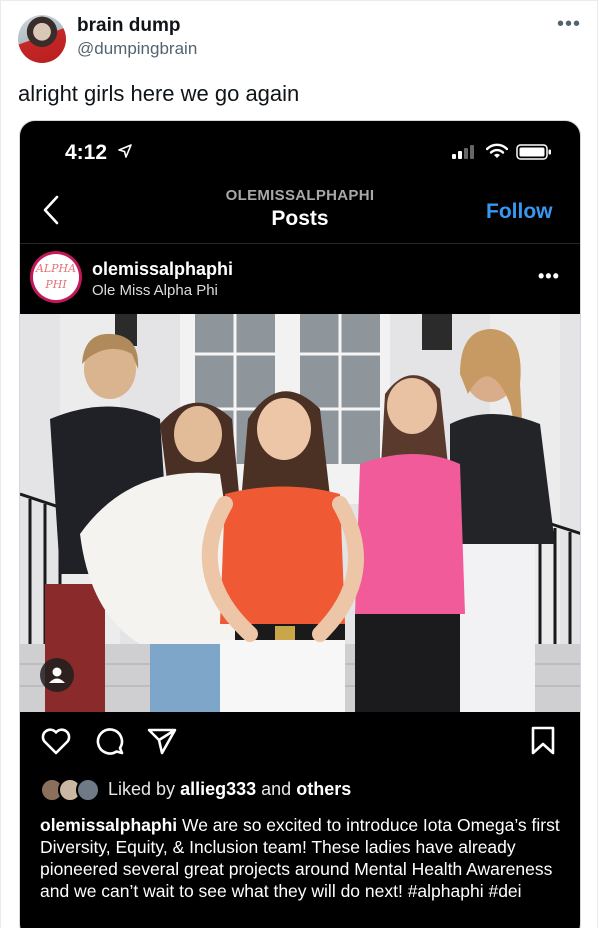  I want to click on wifi-icon, so click(497, 150).